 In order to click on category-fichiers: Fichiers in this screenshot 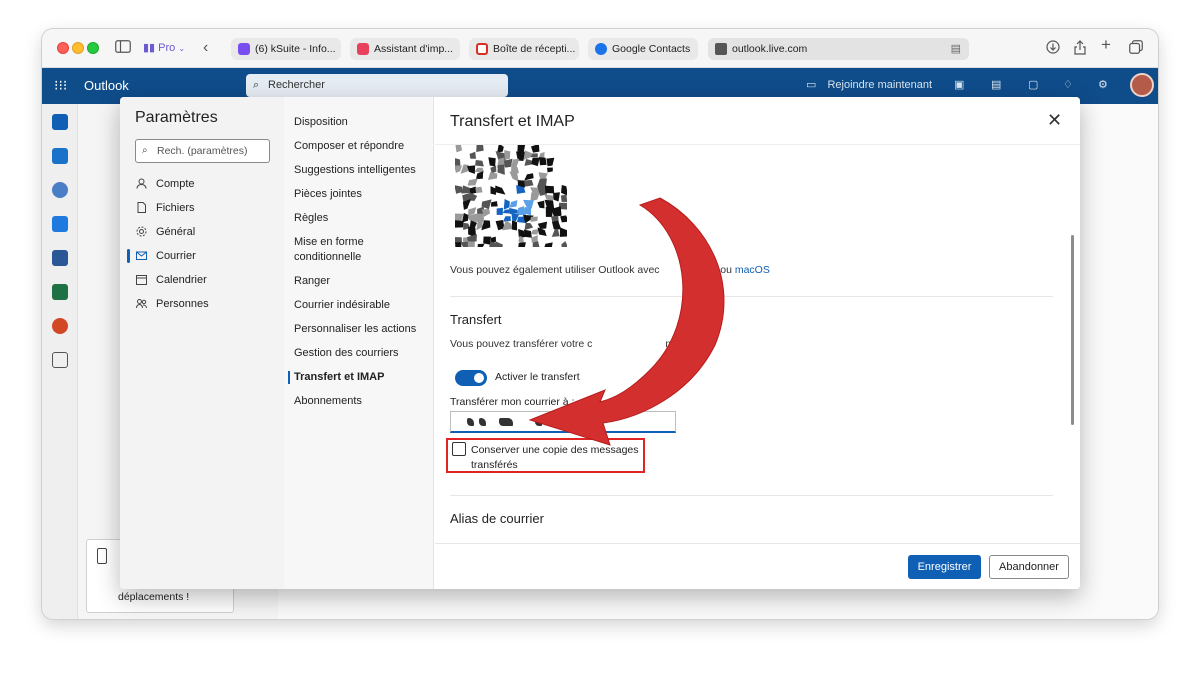, I will do `click(205, 208)`.